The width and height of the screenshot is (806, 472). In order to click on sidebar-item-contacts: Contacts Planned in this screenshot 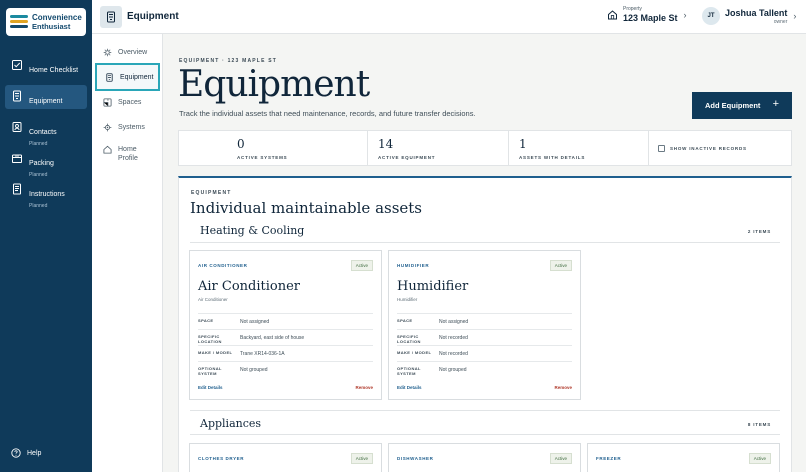, I will do `click(46, 131)`.